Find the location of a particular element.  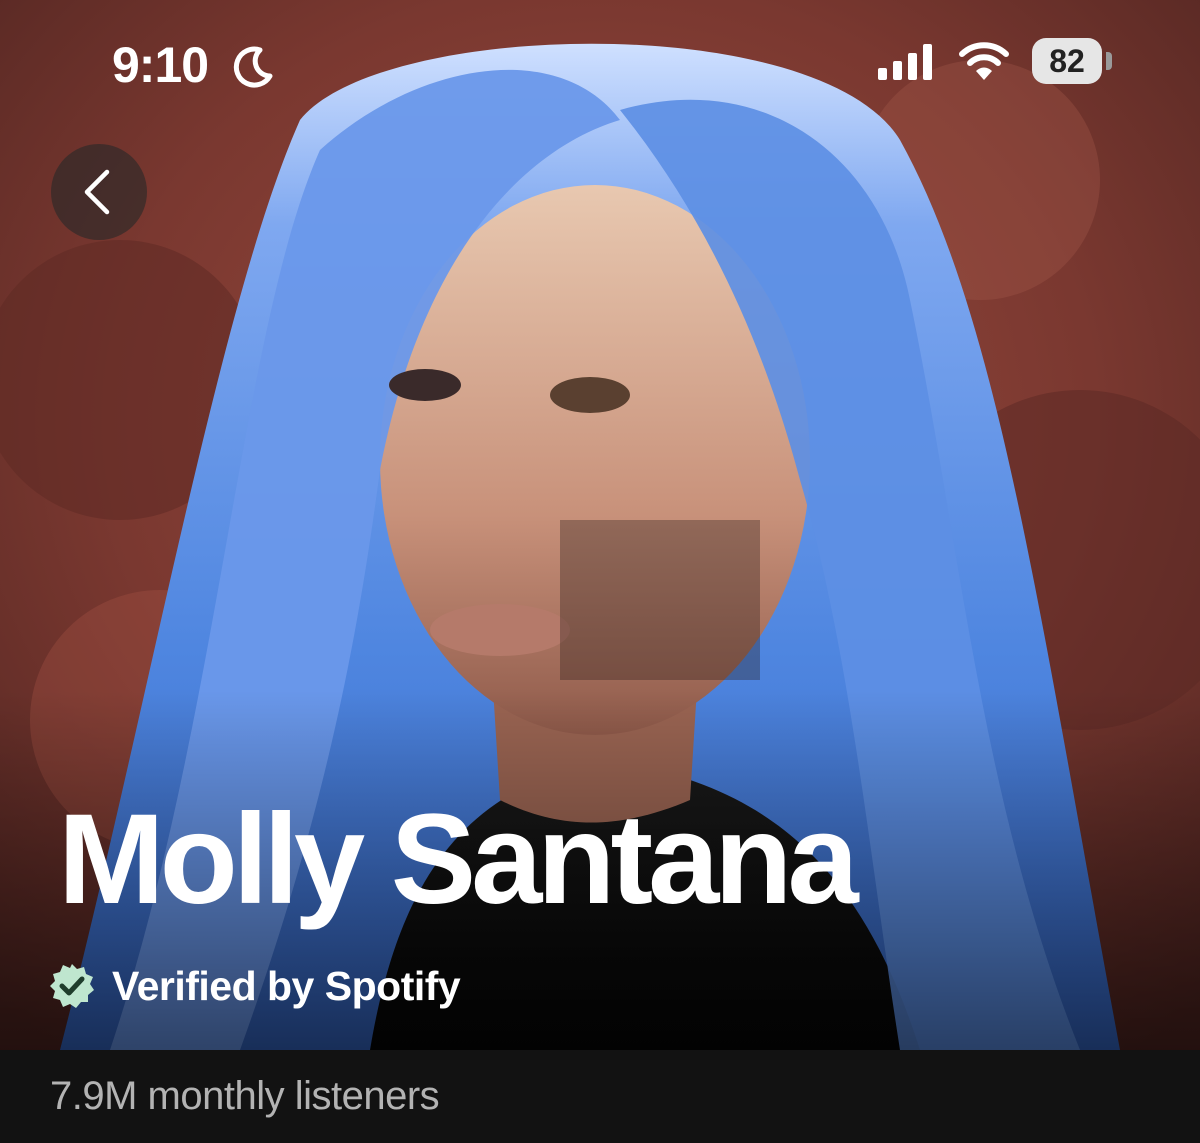

monthly-listeners: 7.9M monthly listeners is located at coordinates (245, 1096).